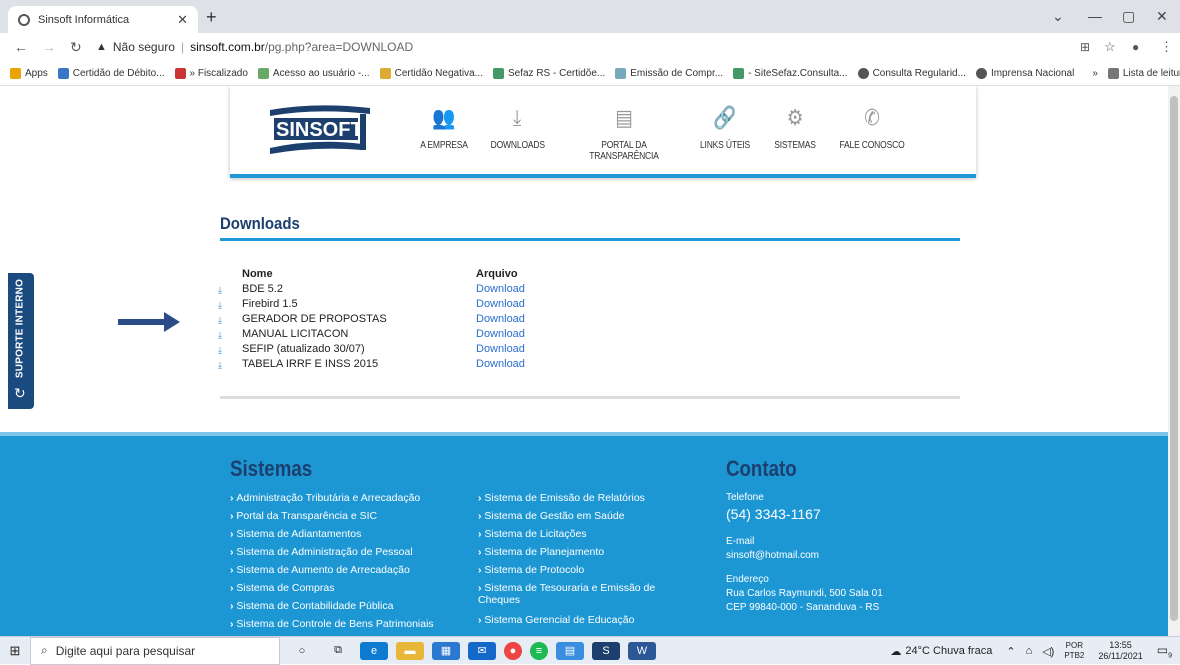  I want to click on spotify-icon: ≡, so click(539, 650).